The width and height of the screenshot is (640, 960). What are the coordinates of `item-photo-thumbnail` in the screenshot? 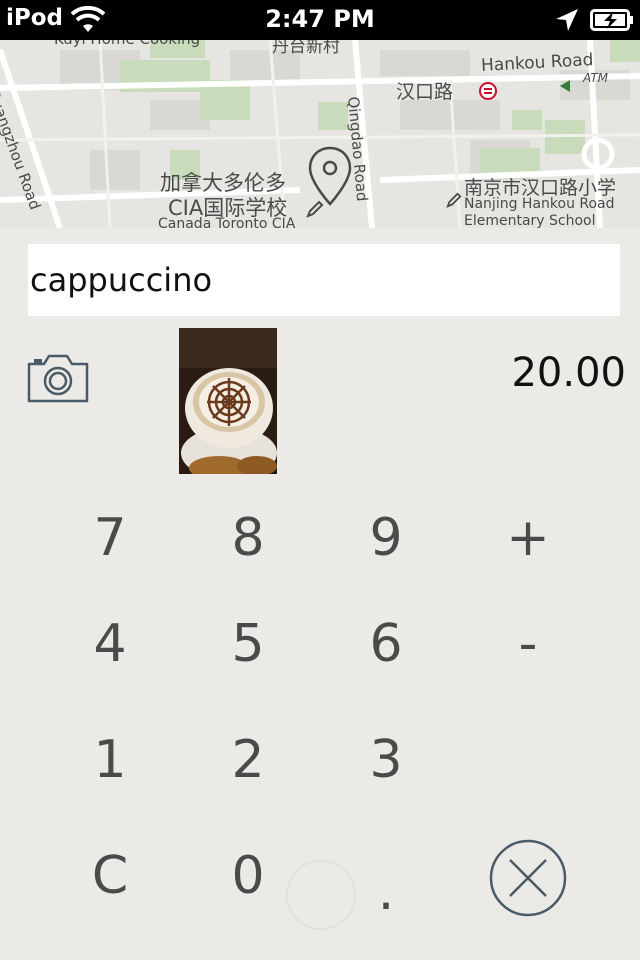 It's located at (228, 401).